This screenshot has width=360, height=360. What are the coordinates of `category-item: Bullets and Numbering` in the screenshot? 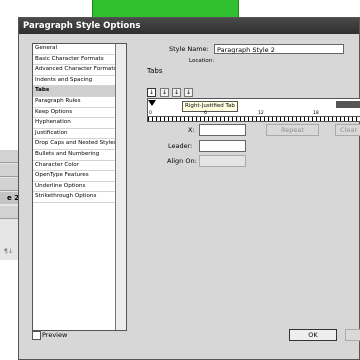 It's located at (74, 155).